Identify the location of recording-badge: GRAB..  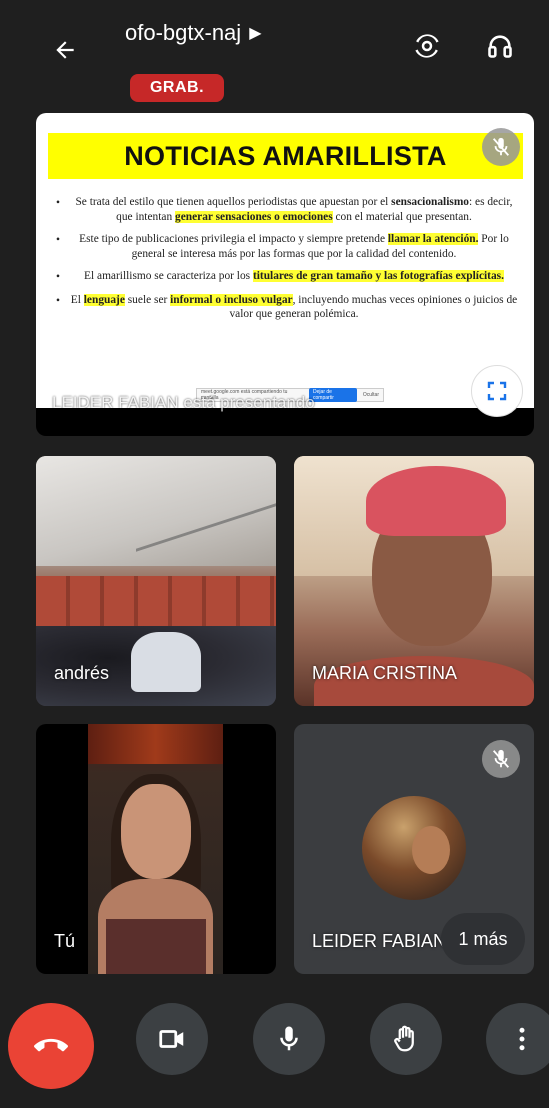
(177, 88).